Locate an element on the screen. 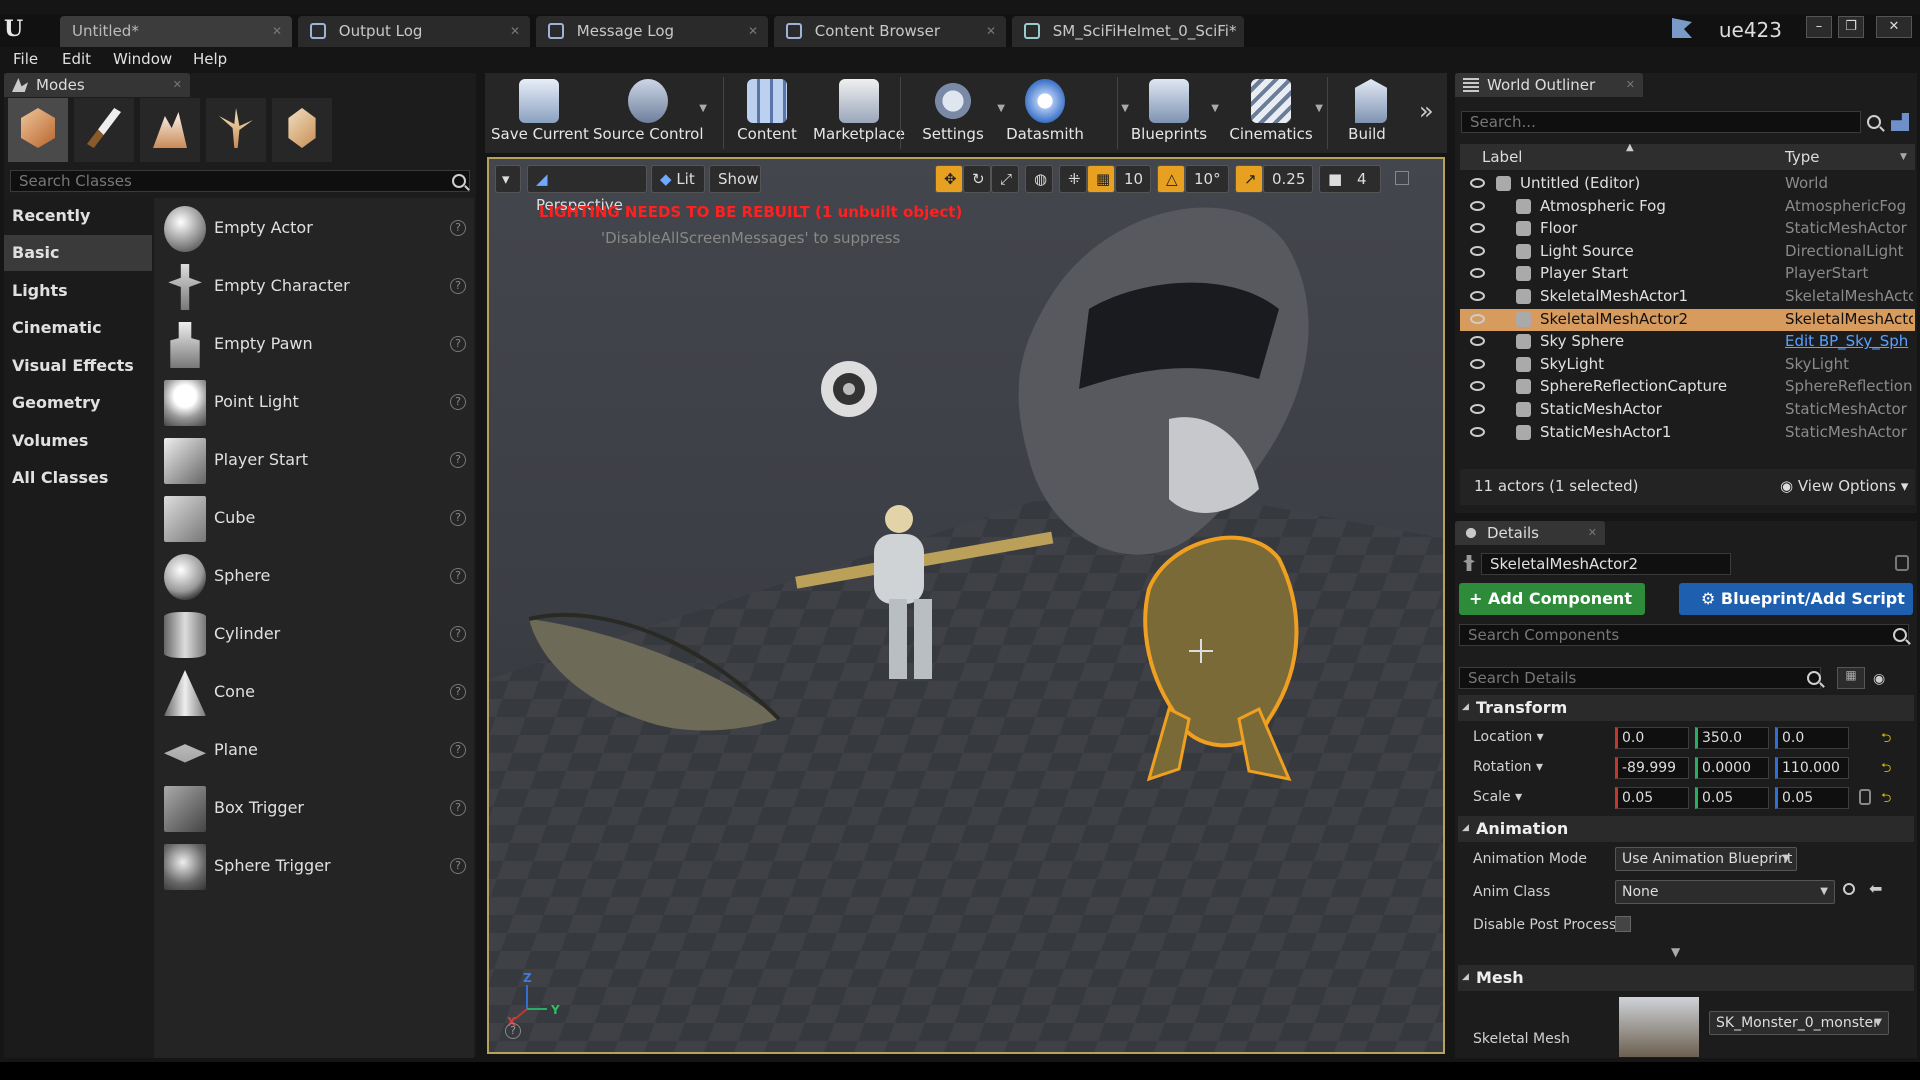  outliner-row: Sky Sphere Edit BP_Sky_Sph is located at coordinates (1687, 342).